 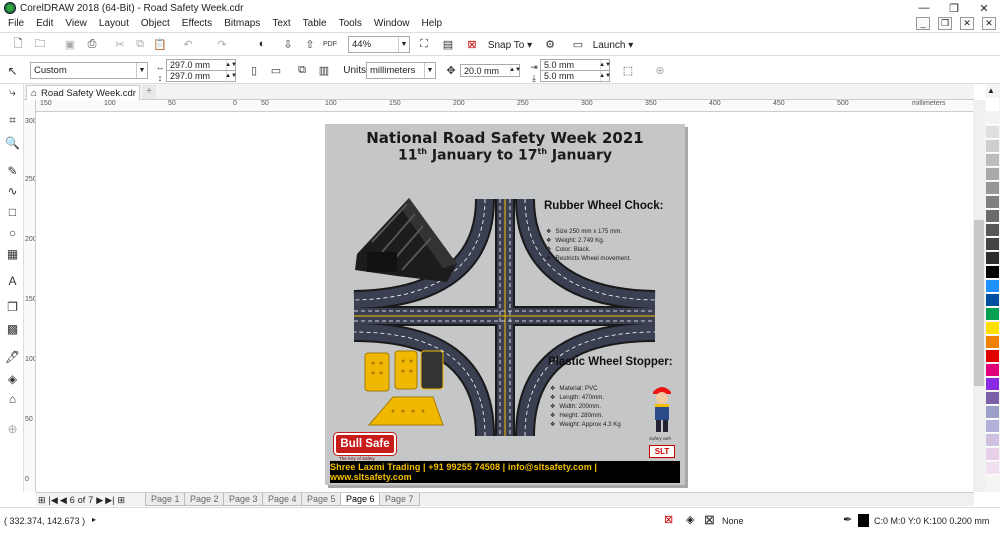 What do you see at coordinates (550, 44) in the screenshot?
I see `options-gear-icon: ⚙` at bounding box center [550, 44].